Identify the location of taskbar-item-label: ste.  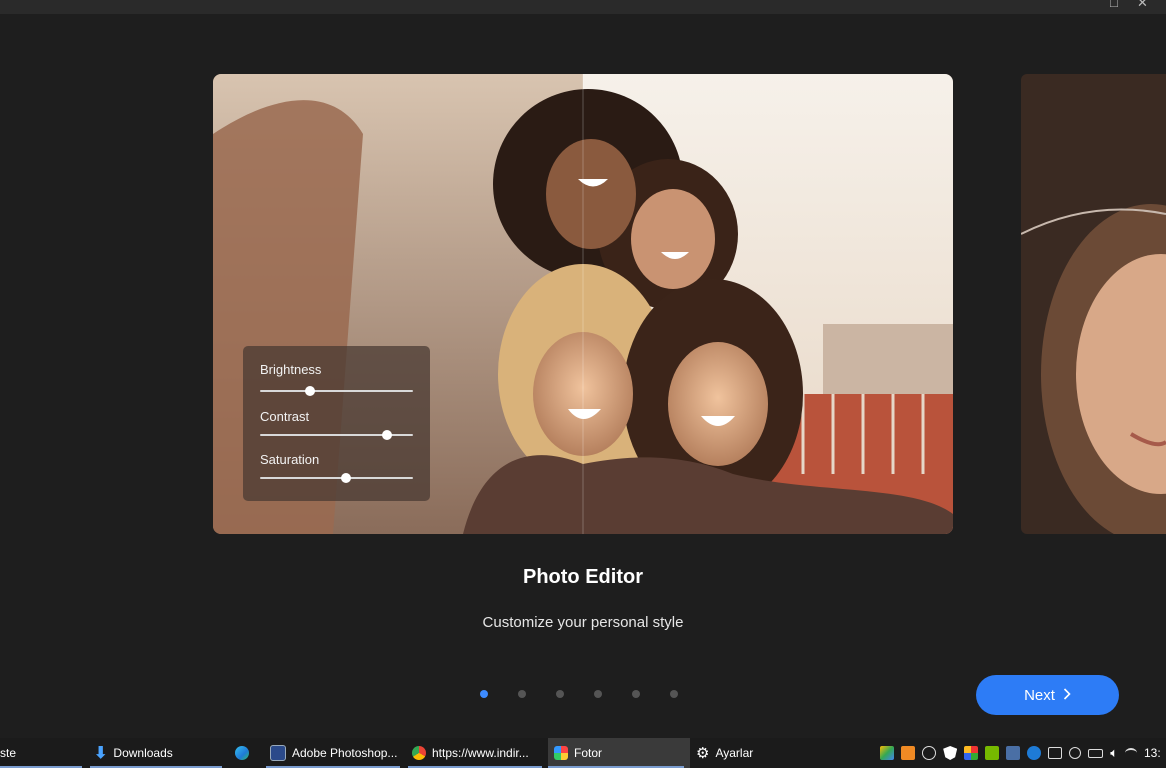
(8, 753).